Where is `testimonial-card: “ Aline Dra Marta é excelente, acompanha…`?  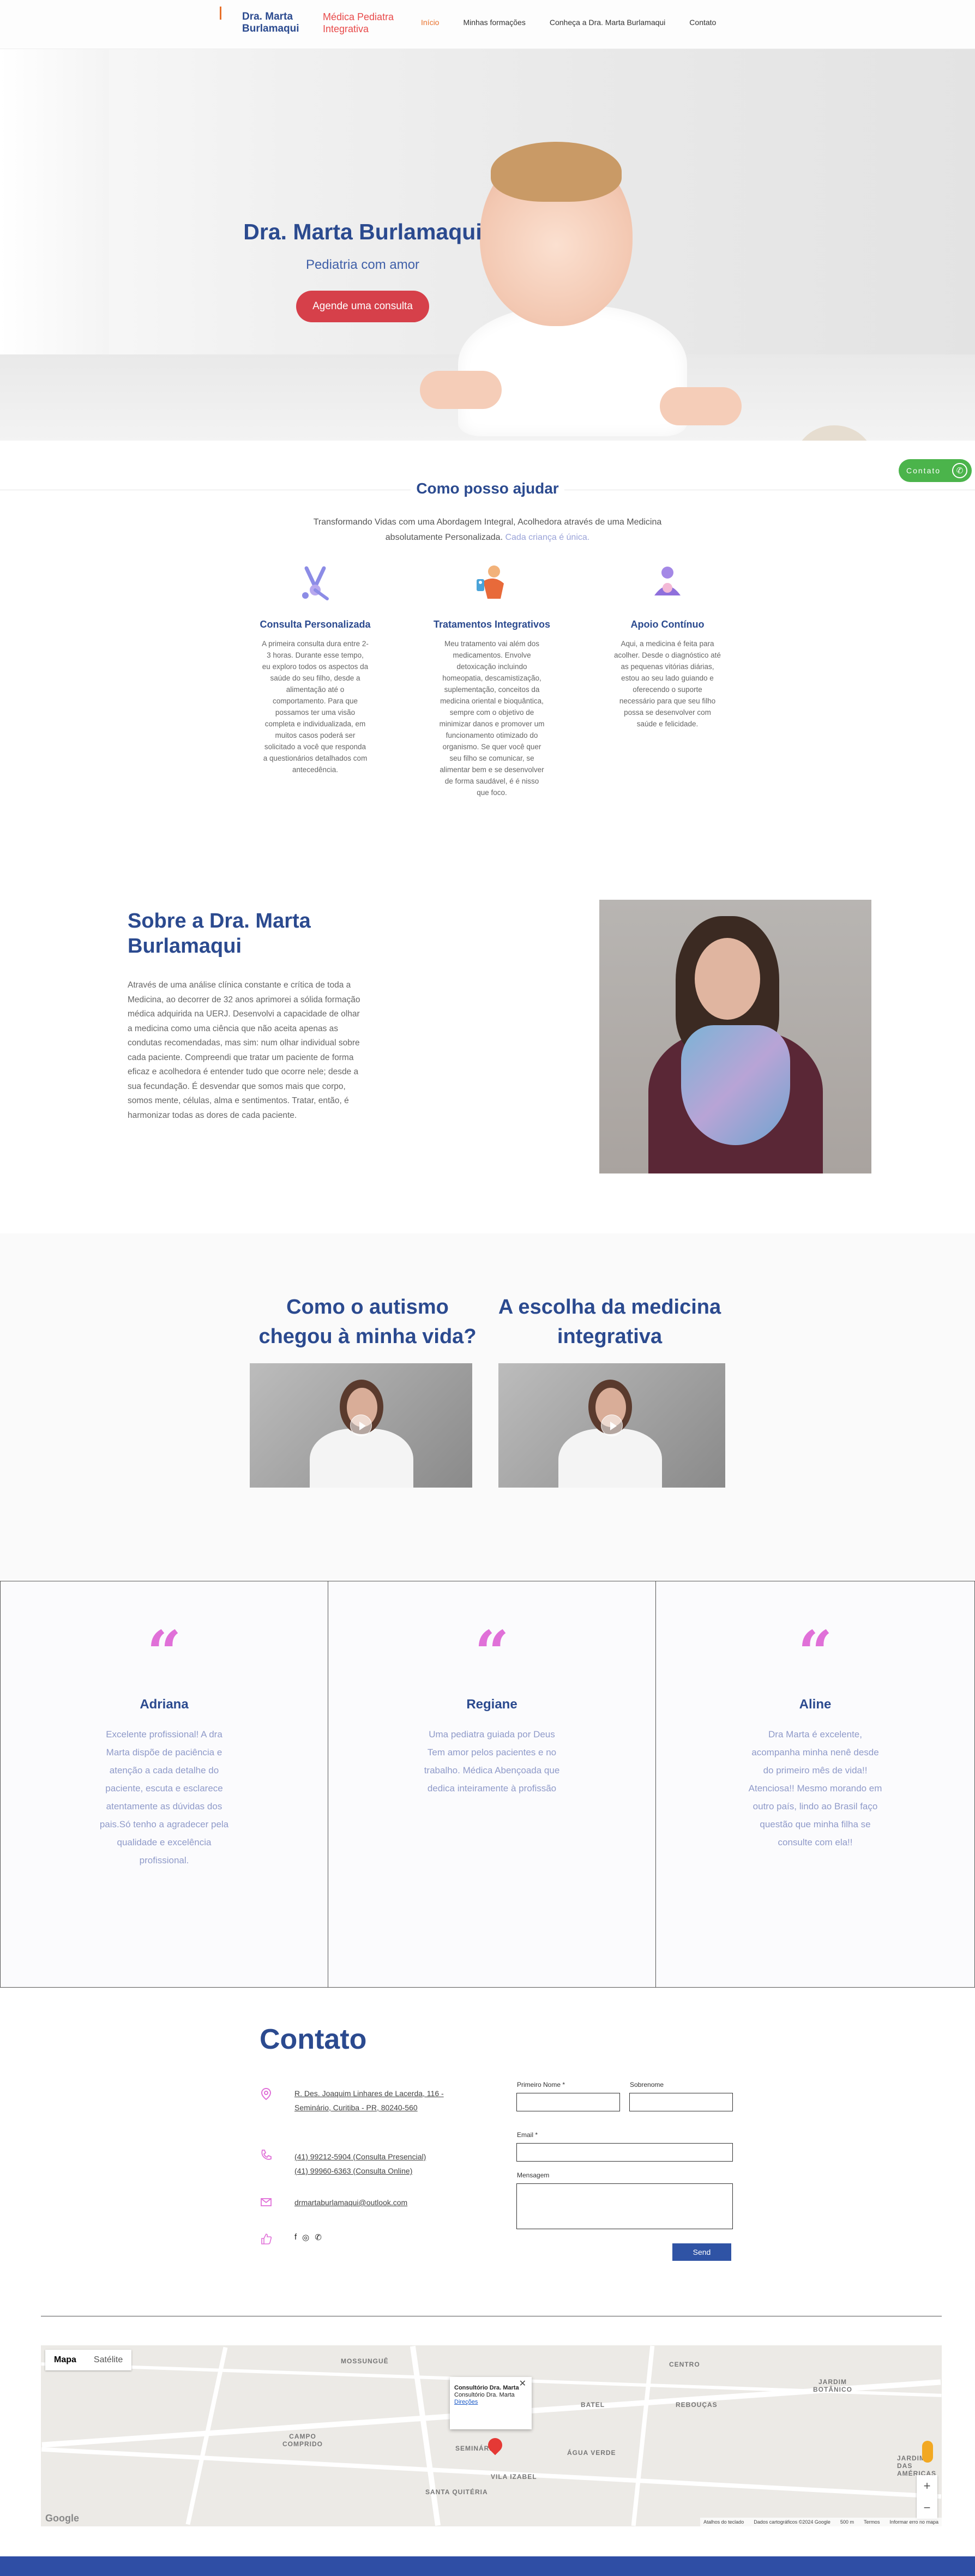 testimonial-card: “ Aline Dra Marta é excelente, acompanha… is located at coordinates (815, 1784).